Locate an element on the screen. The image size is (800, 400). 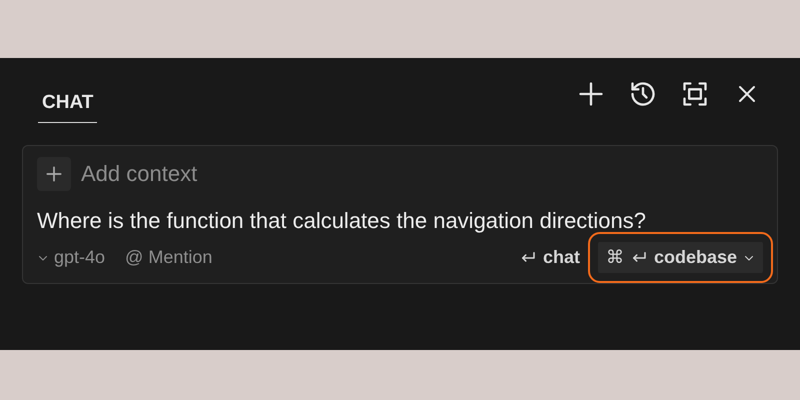
add-context-label: Add context is located at coordinates (139, 174).